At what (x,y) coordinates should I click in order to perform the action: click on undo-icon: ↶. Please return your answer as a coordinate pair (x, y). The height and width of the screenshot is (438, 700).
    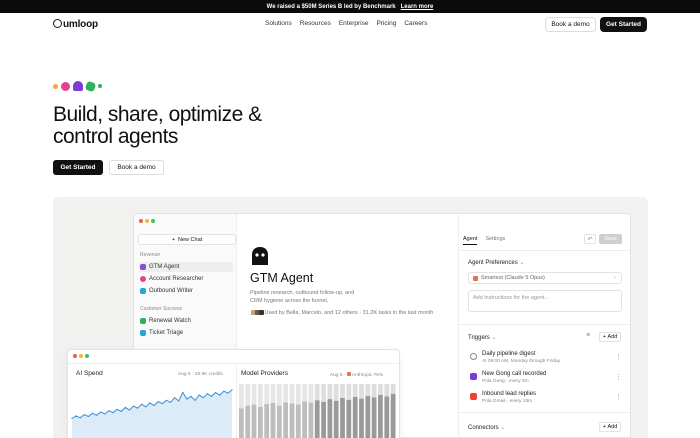
    Looking at the image, I should click on (590, 239).